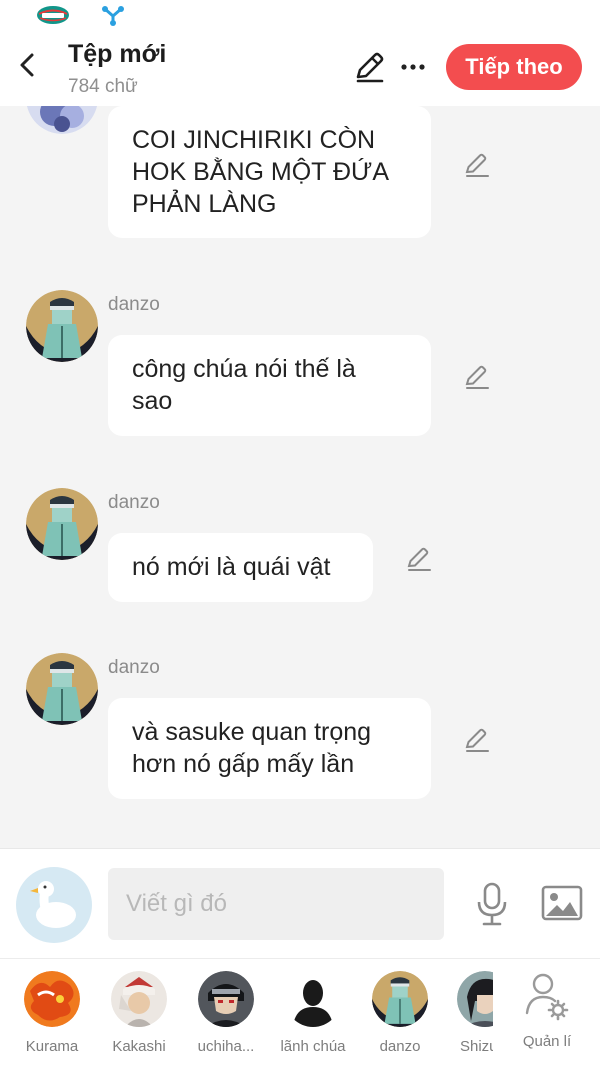 The height and width of the screenshot is (1067, 600). What do you see at coordinates (276, 904) in the screenshot?
I see `message-input` at bounding box center [276, 904].